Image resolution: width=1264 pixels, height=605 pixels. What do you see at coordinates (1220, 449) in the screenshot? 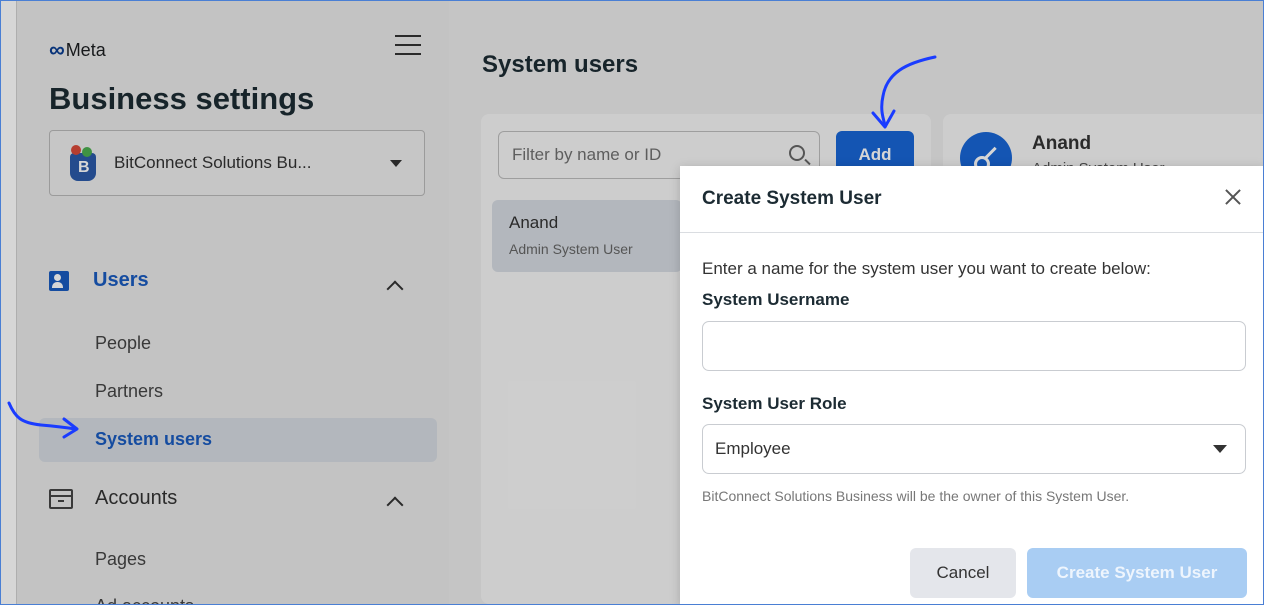
I see `caret-down-icon` at bounding box center [1220, 449].